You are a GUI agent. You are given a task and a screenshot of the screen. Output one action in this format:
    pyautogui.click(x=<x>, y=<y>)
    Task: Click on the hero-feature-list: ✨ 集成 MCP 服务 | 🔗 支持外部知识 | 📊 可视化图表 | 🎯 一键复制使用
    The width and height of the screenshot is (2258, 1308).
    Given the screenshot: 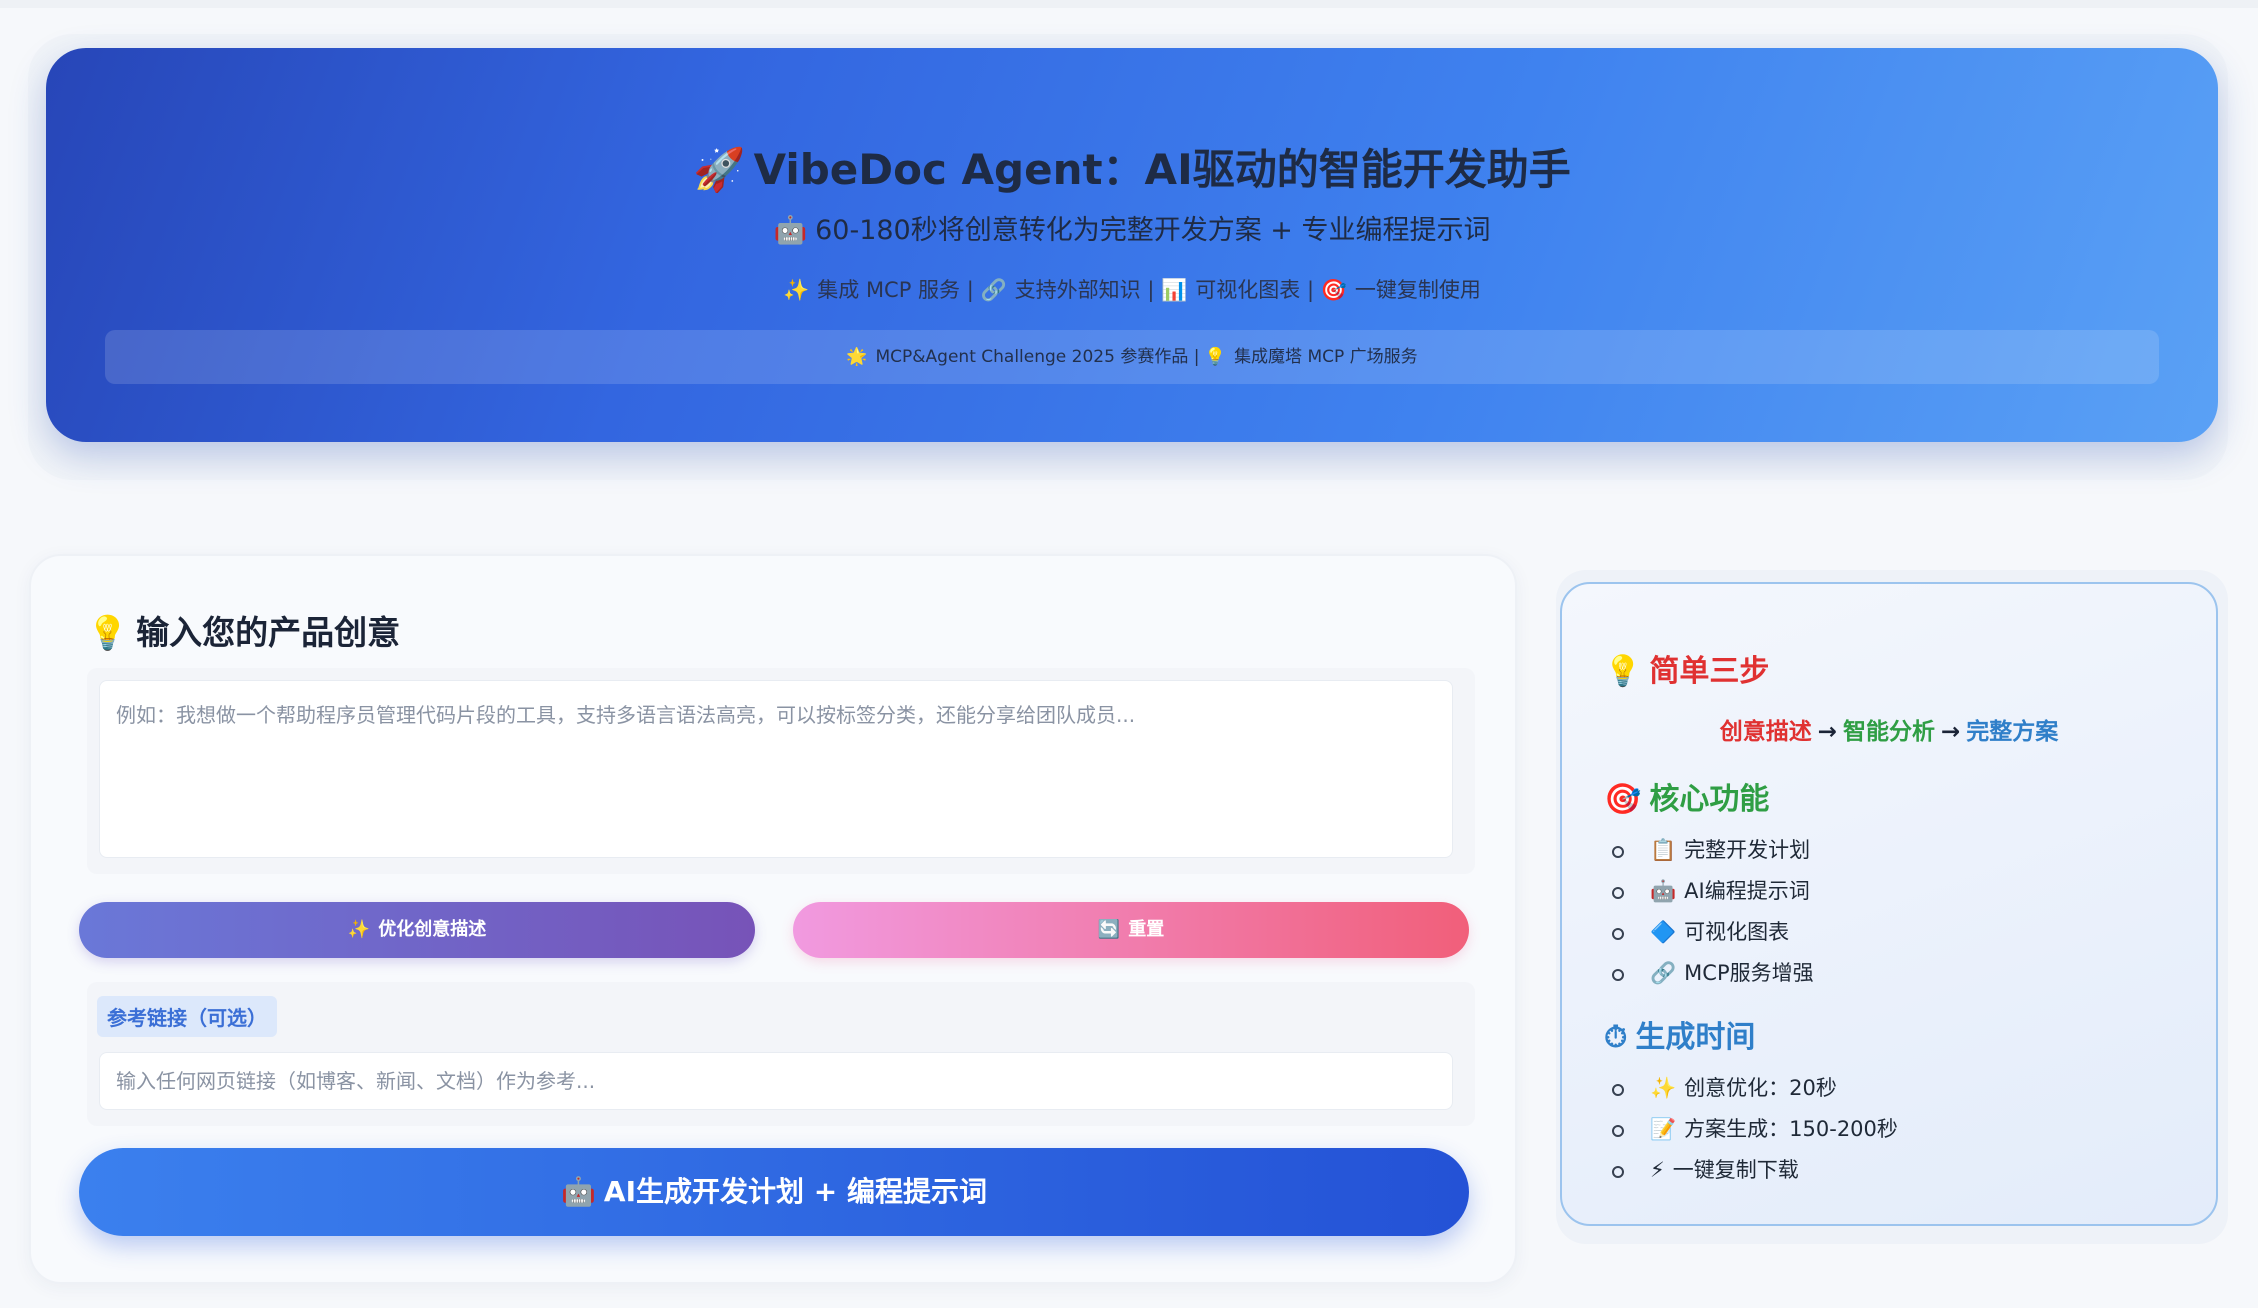 What is the action you would take?
    pyautogui.click(x=1132, y=289)
    